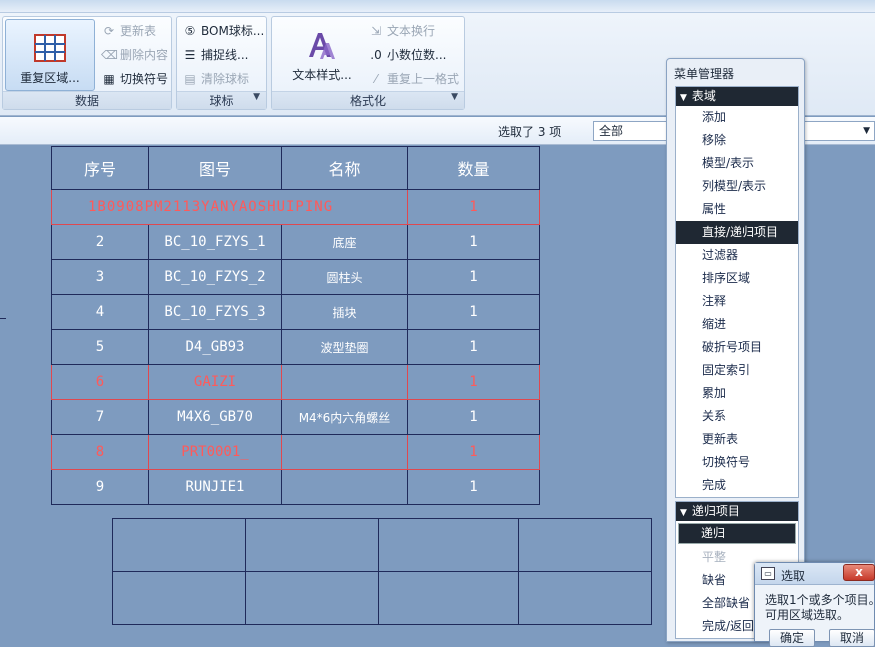 The width and height of the screenshot is (875, 647). Describe the element at coordinates (344, 417) in the screenshot. I see `row-name: M4*6内六角螺丝` at that location.